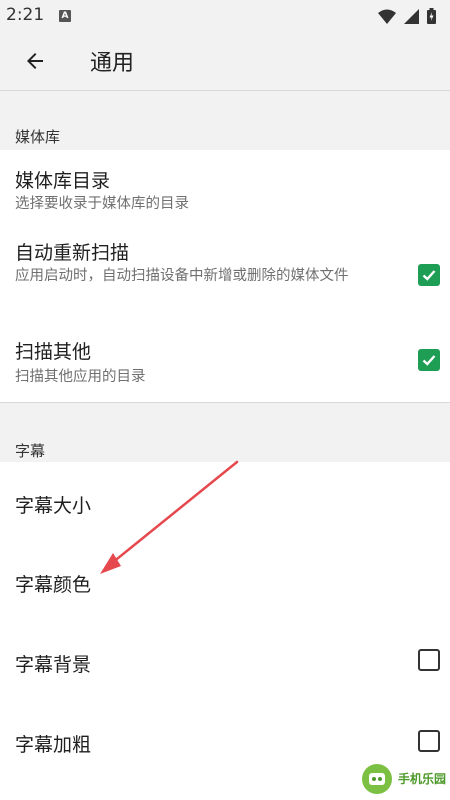 Image resolution: width=450 pixels, height=800 pixels. I want to click on pref-summary: 应用启动时，自动扫描设备中新增或删除的媒体文件, so click(182, 276).